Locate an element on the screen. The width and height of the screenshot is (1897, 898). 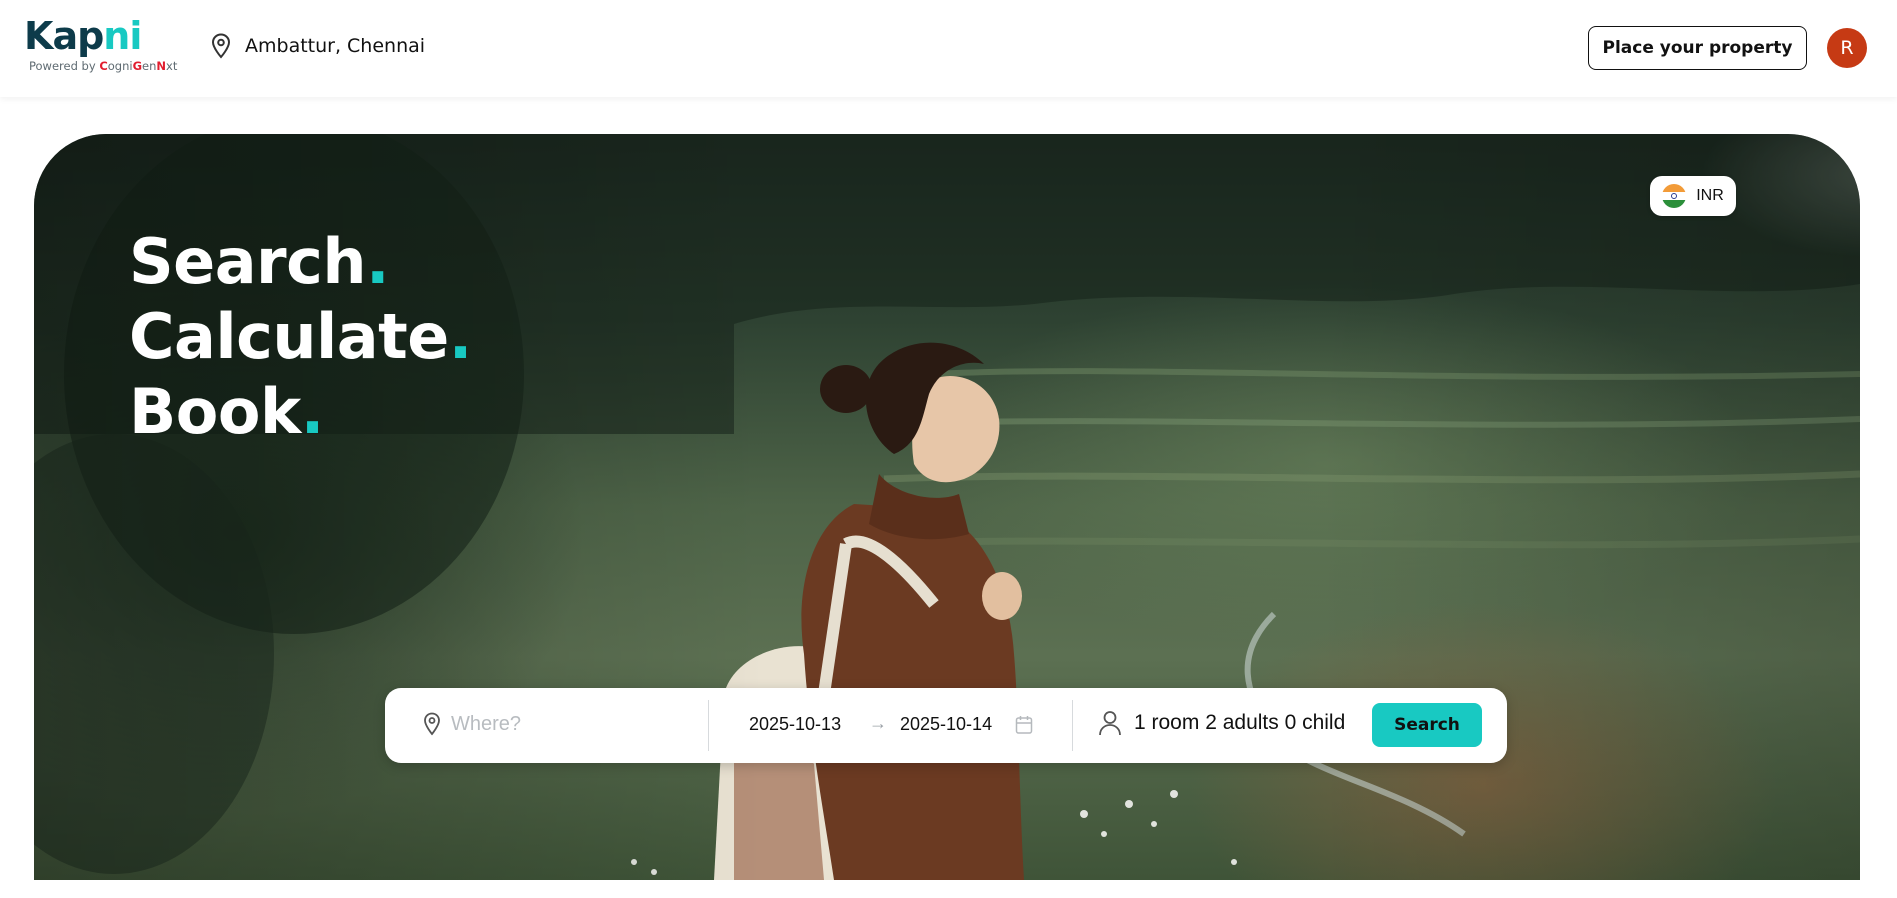
where-input is located at coordinates (566, 724).